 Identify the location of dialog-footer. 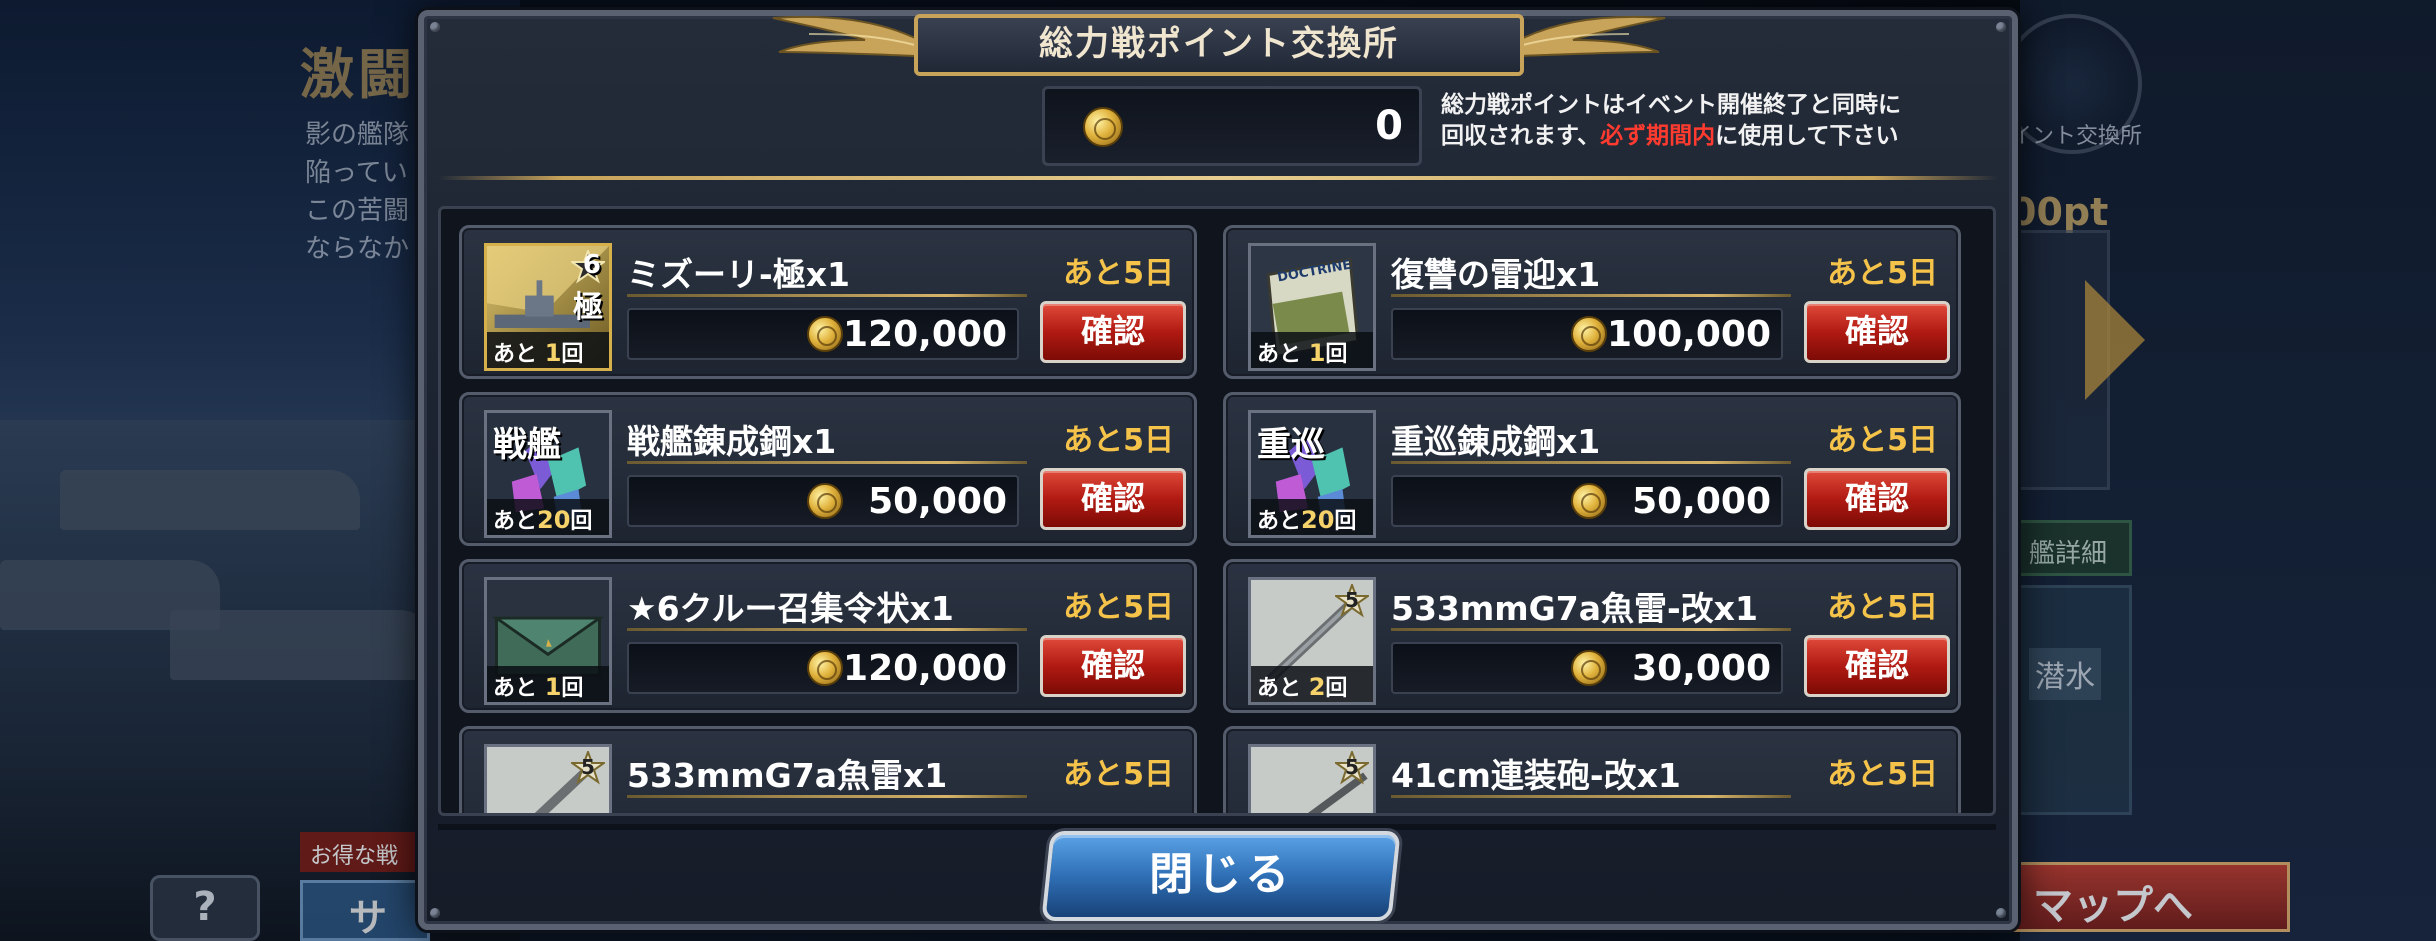
(1217, 827).